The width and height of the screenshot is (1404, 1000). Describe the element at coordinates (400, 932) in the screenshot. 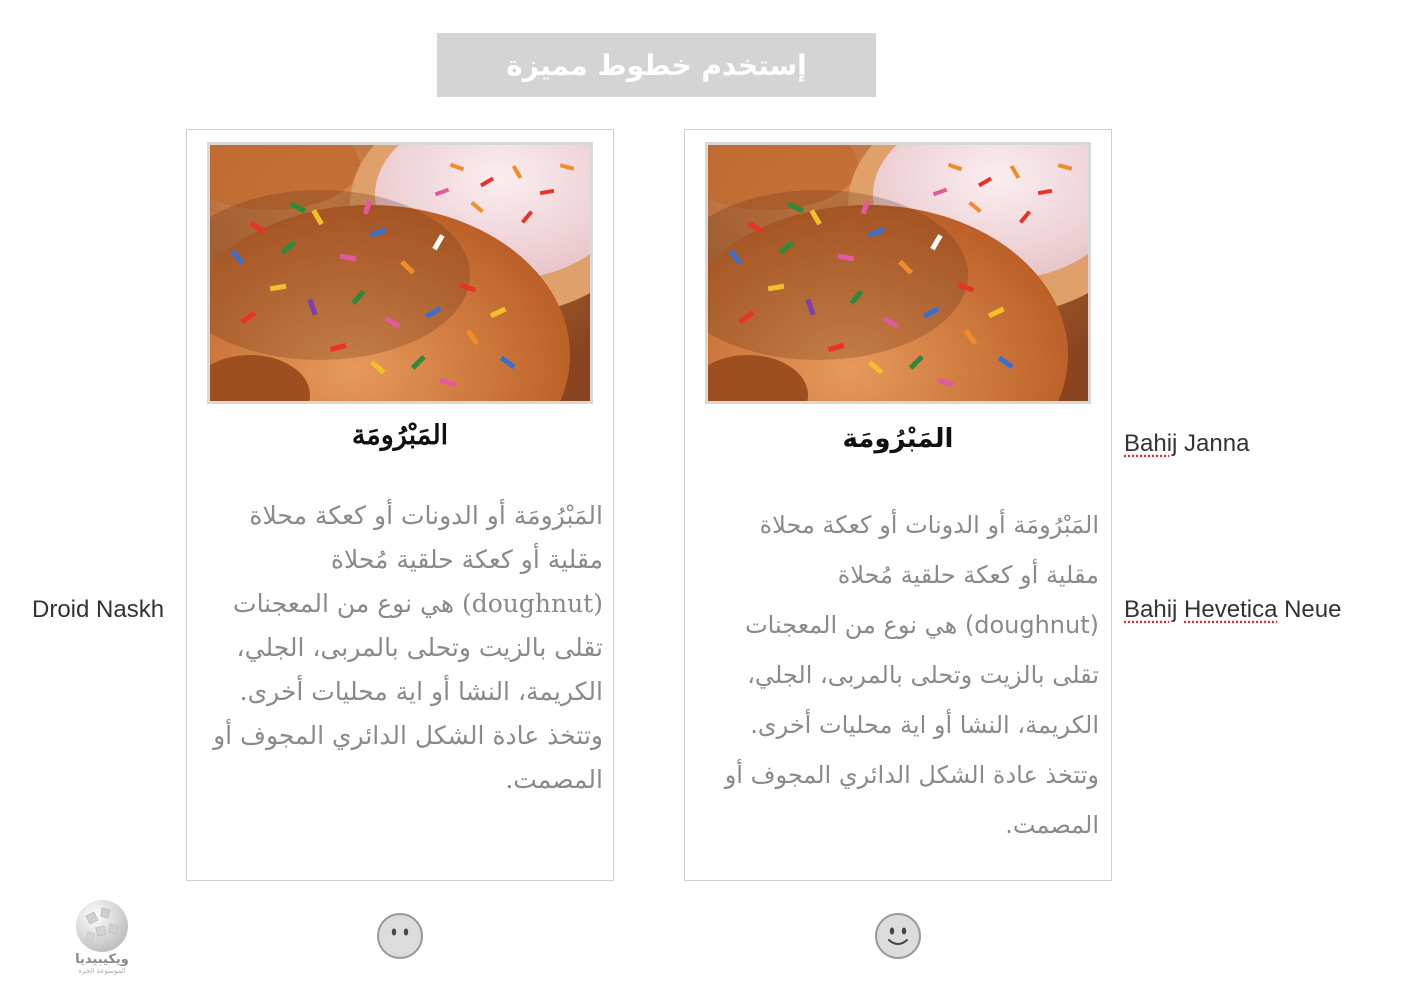

I see `neutral-face-glyph` at that location.